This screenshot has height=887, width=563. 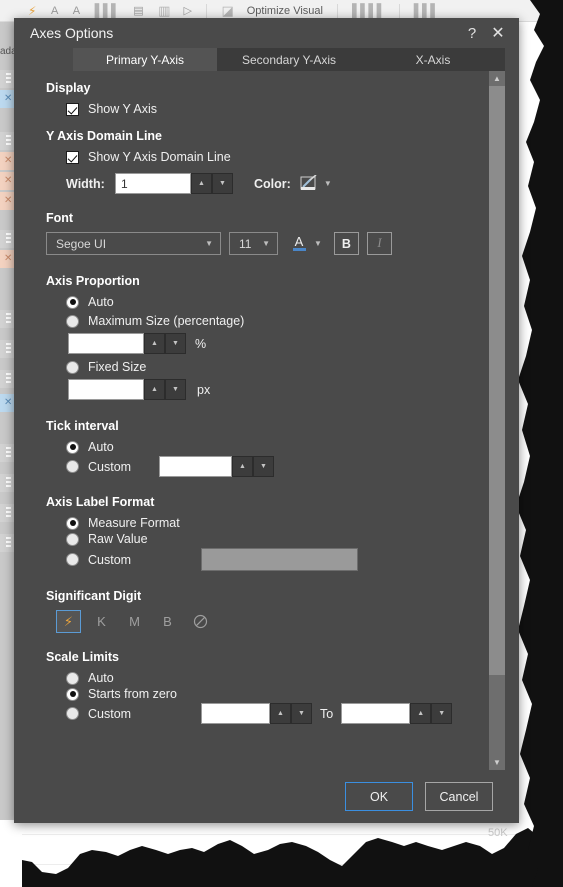 What do you see at coordinates (497, 380) in the screenshot?
I see `scrollbar-thumb` at bounding box center [497, 380].